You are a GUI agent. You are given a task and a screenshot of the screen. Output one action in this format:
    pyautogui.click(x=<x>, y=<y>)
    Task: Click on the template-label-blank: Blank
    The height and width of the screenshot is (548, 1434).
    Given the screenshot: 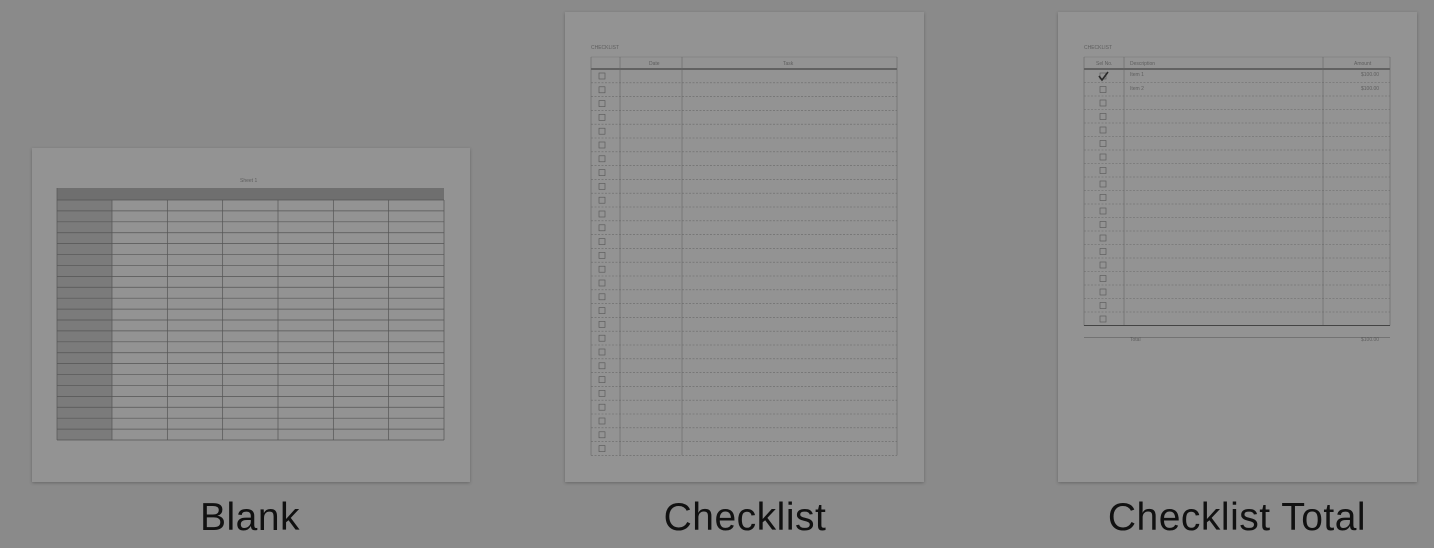 What is the action you would take?
    pyautogui.click(x=250, y=517)
    